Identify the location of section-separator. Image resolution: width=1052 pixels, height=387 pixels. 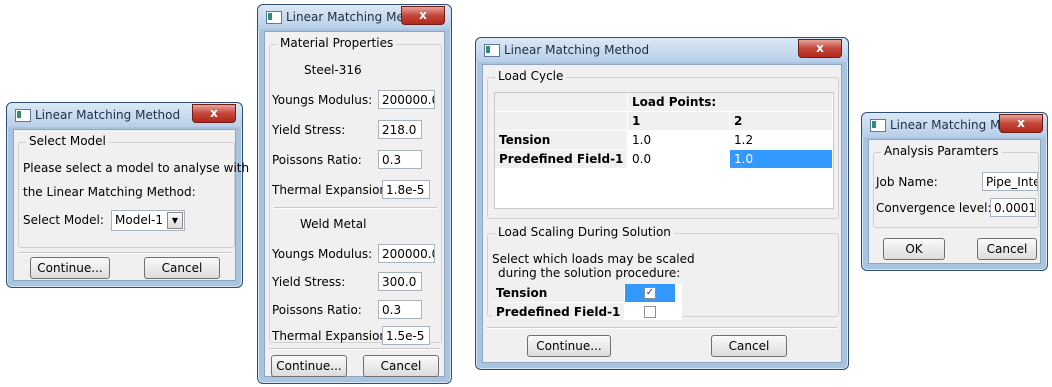
(355, 208).